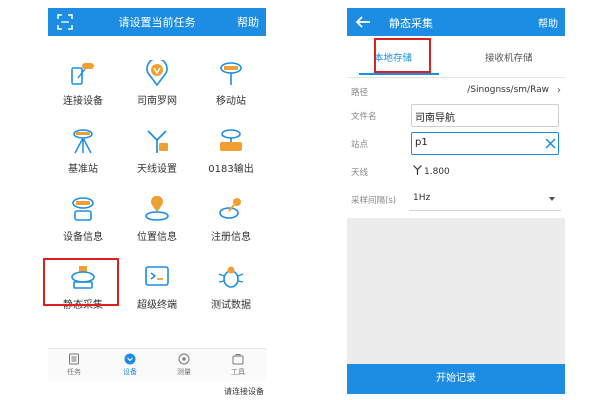 The image size is (600, 400). Describe the element at coordinates (552, 199) in the screenshot. I see `dropdown-arrow-icon` at that location.